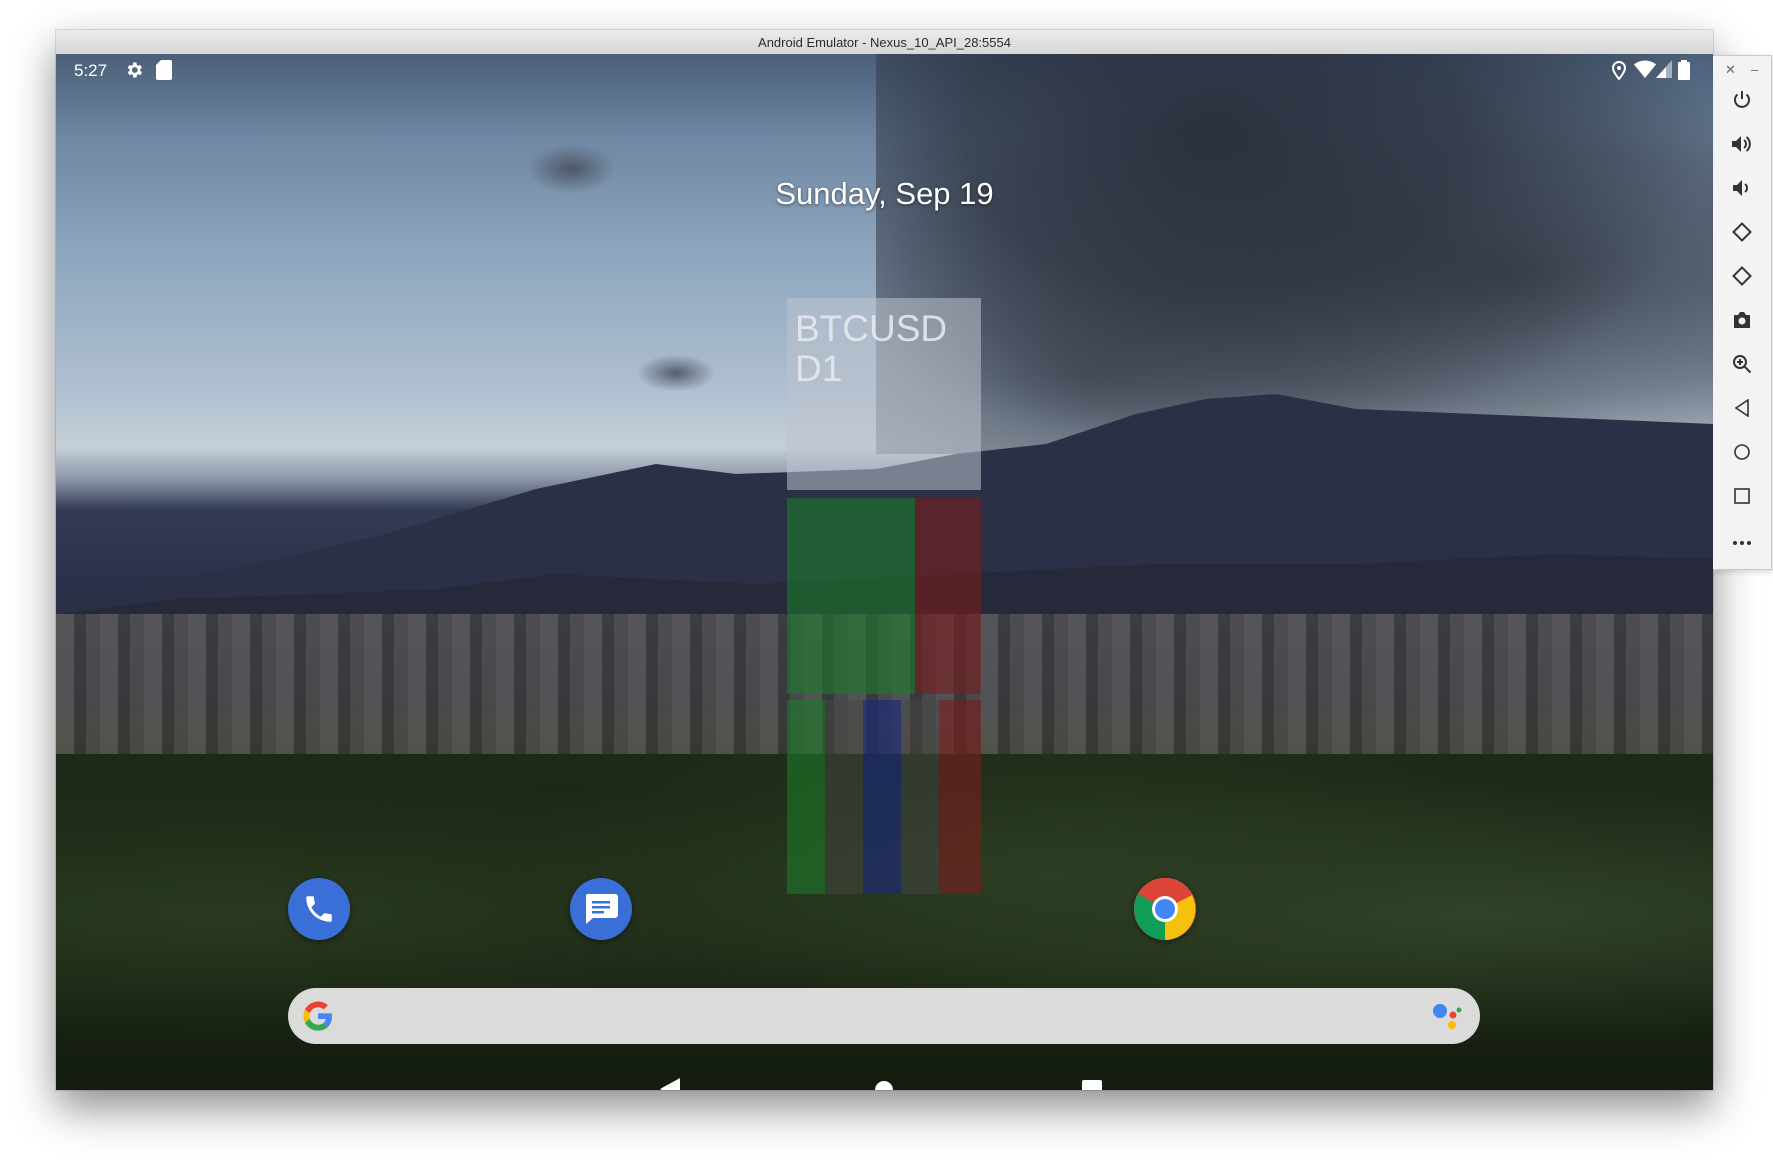 This screenshot has width=1773, height=1169. Describe the element at coordinates (851, 596) in the screenshot. I see `widget-bar-green` at that location.